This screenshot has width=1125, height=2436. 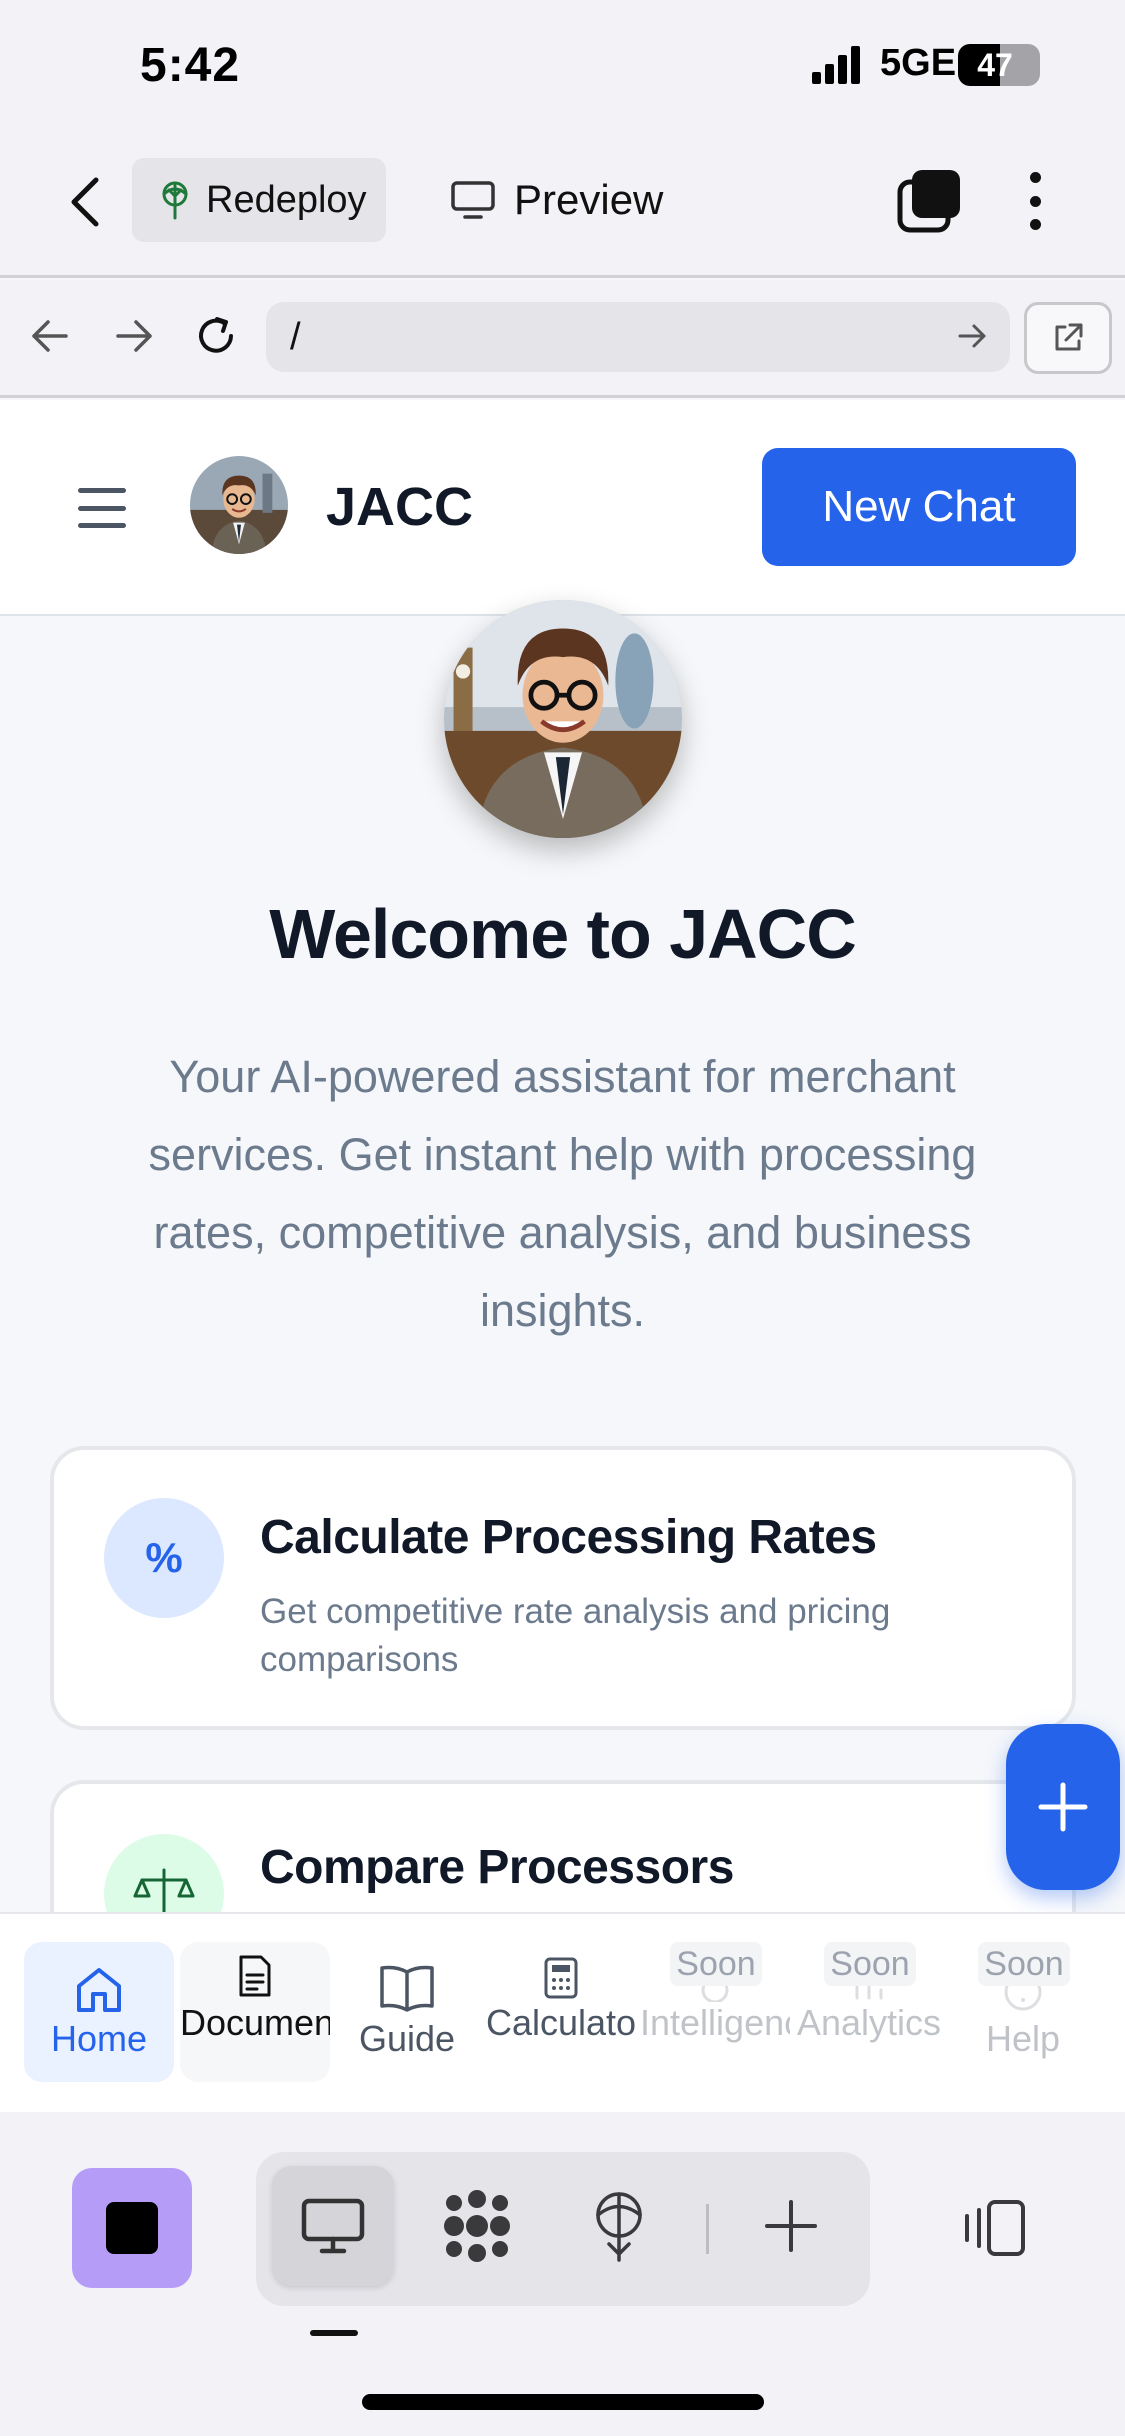 What do you see at coordinates (919, 507) in the screenshot?
I see `new-chat-button: New Chat` at bounding box center [919, 507].